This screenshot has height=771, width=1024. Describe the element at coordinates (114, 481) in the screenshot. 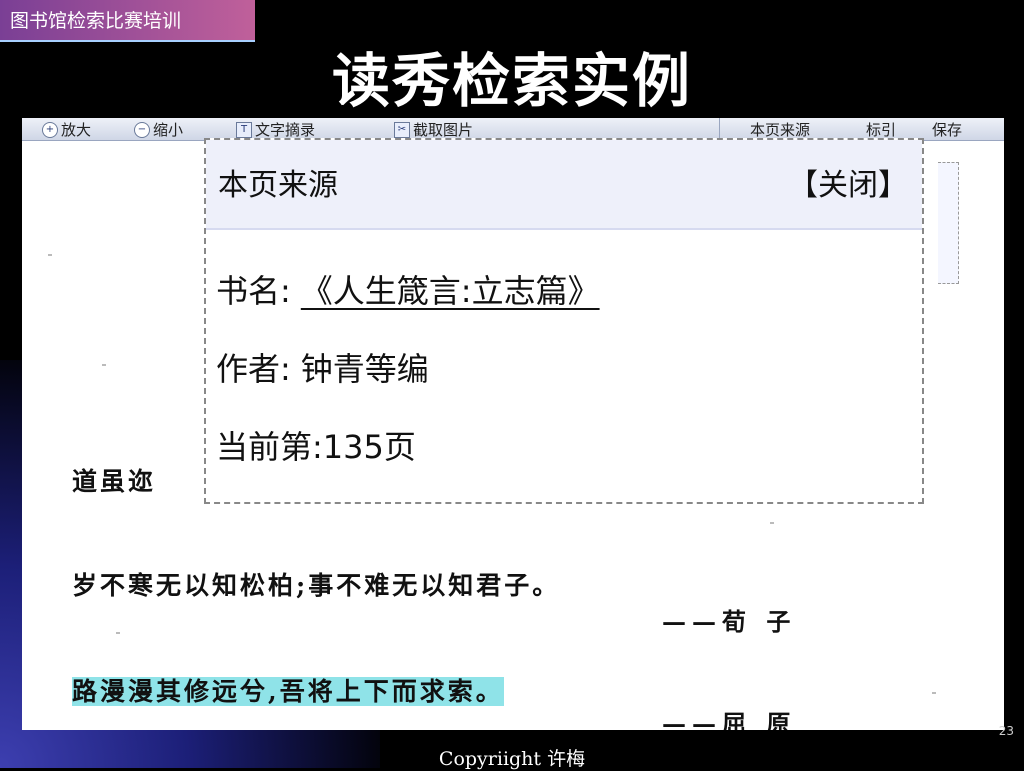

I see `page-text-partial: 道虽迩` at that location.